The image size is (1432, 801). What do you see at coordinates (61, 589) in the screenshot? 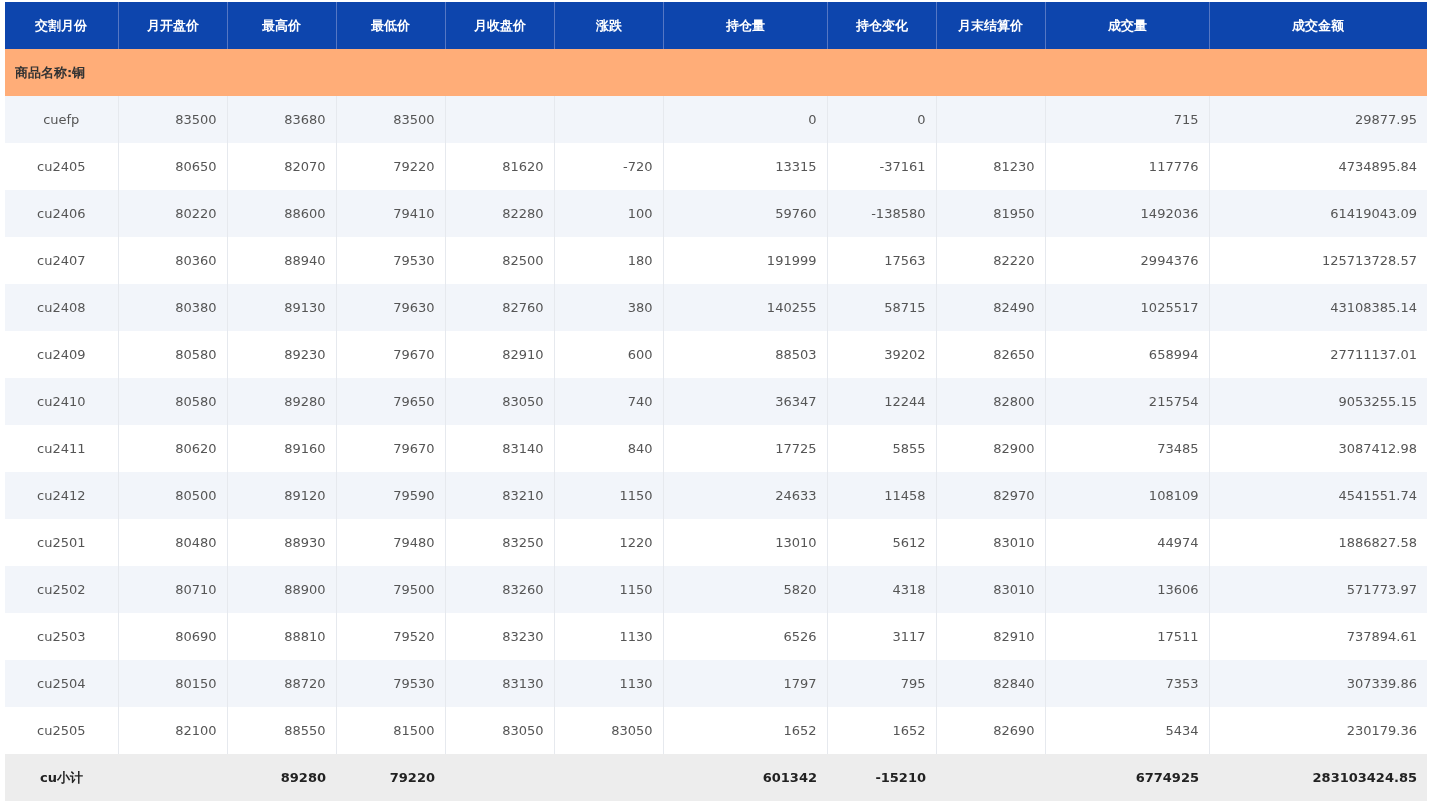
I see `table-cell: cu2502` at bounding box center [61, 589].